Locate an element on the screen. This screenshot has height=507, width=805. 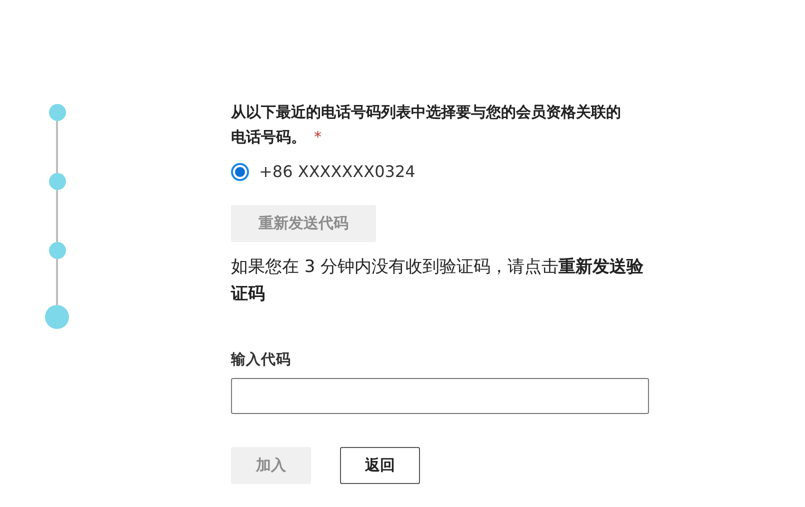
phone-number-option: +86 XXXXXXX0324 is located at coordinates (337, 171).